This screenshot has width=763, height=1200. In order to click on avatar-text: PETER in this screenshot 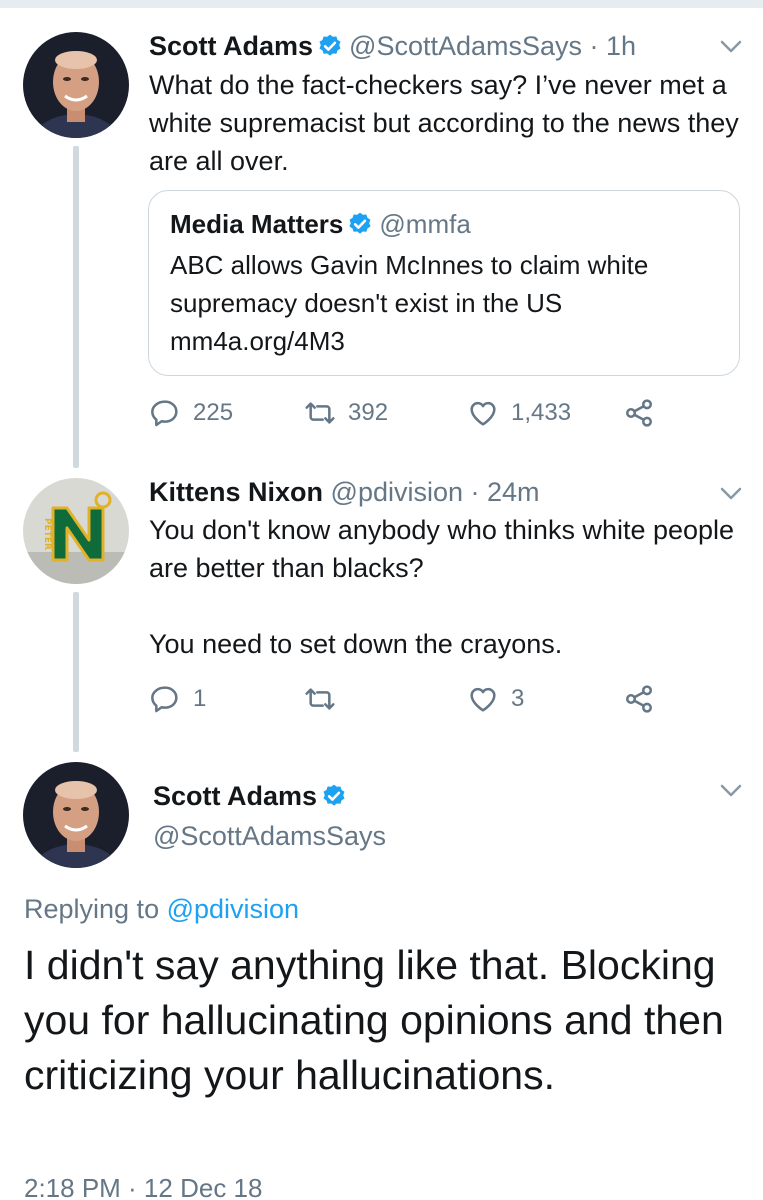, I will do `click(47, 534)`.